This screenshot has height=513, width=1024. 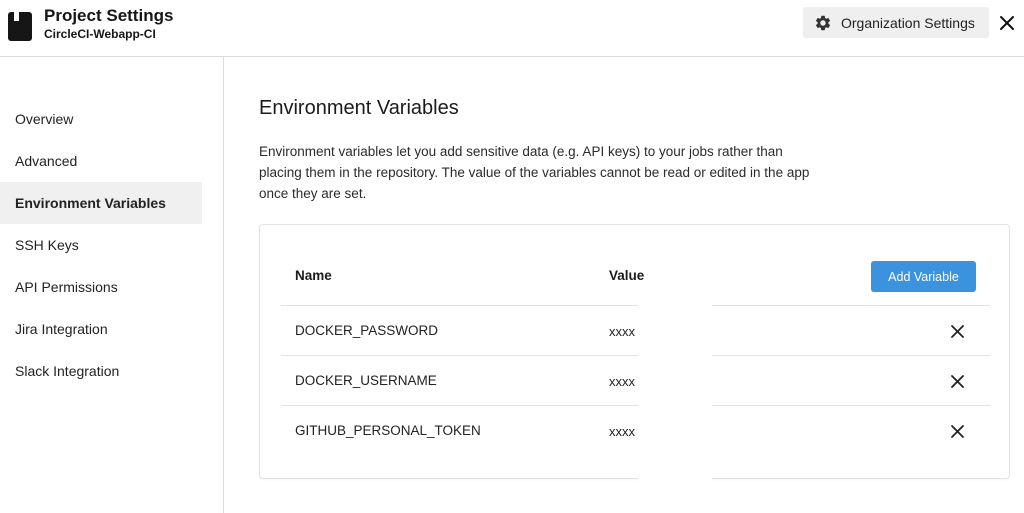 What do you see at coordinates (101, 287) in the screenshot?
I see `sidebar-item-api-permissions: API Permissions` at bounding box center [101, 287].